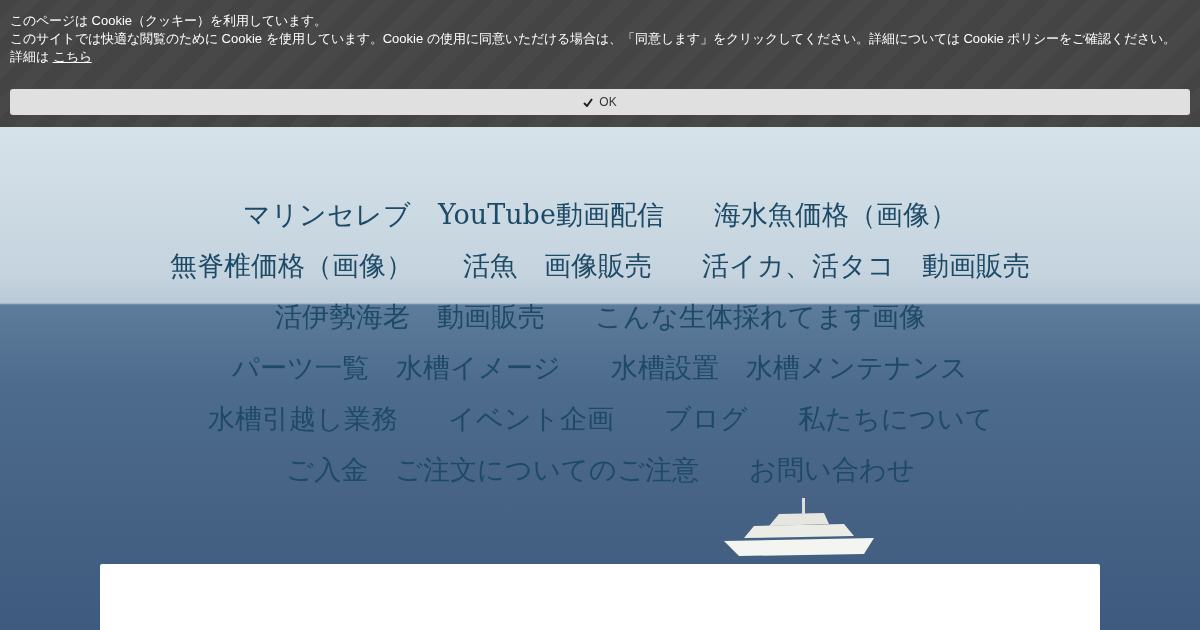 The image size is (1200, 630). What do you see at coordinates (557, 266) in the screenshot?
I see `nav-link: 活魚 画像販売` at bounding box center [557, 266].